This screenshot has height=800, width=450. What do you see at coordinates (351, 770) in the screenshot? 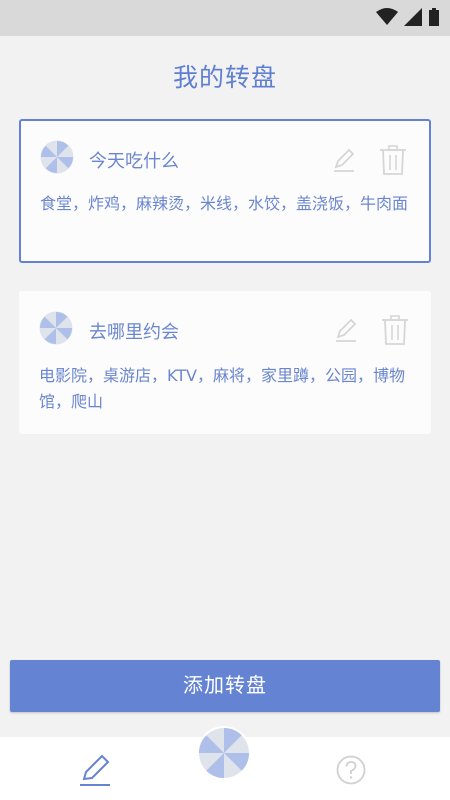
I see `help-icon` at bounding box center [351, 770].